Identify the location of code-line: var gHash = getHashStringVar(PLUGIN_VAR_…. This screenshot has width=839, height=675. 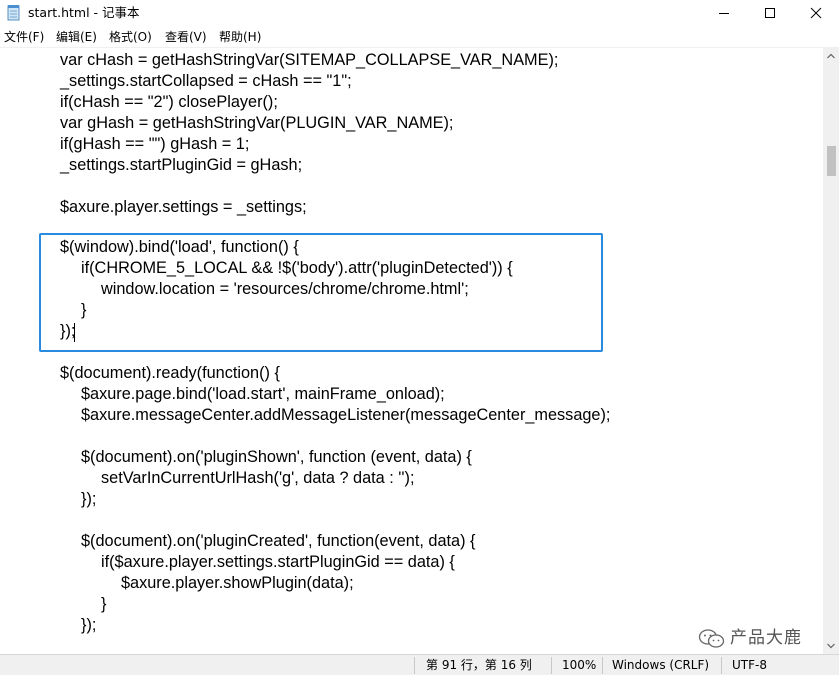
(257, 123).